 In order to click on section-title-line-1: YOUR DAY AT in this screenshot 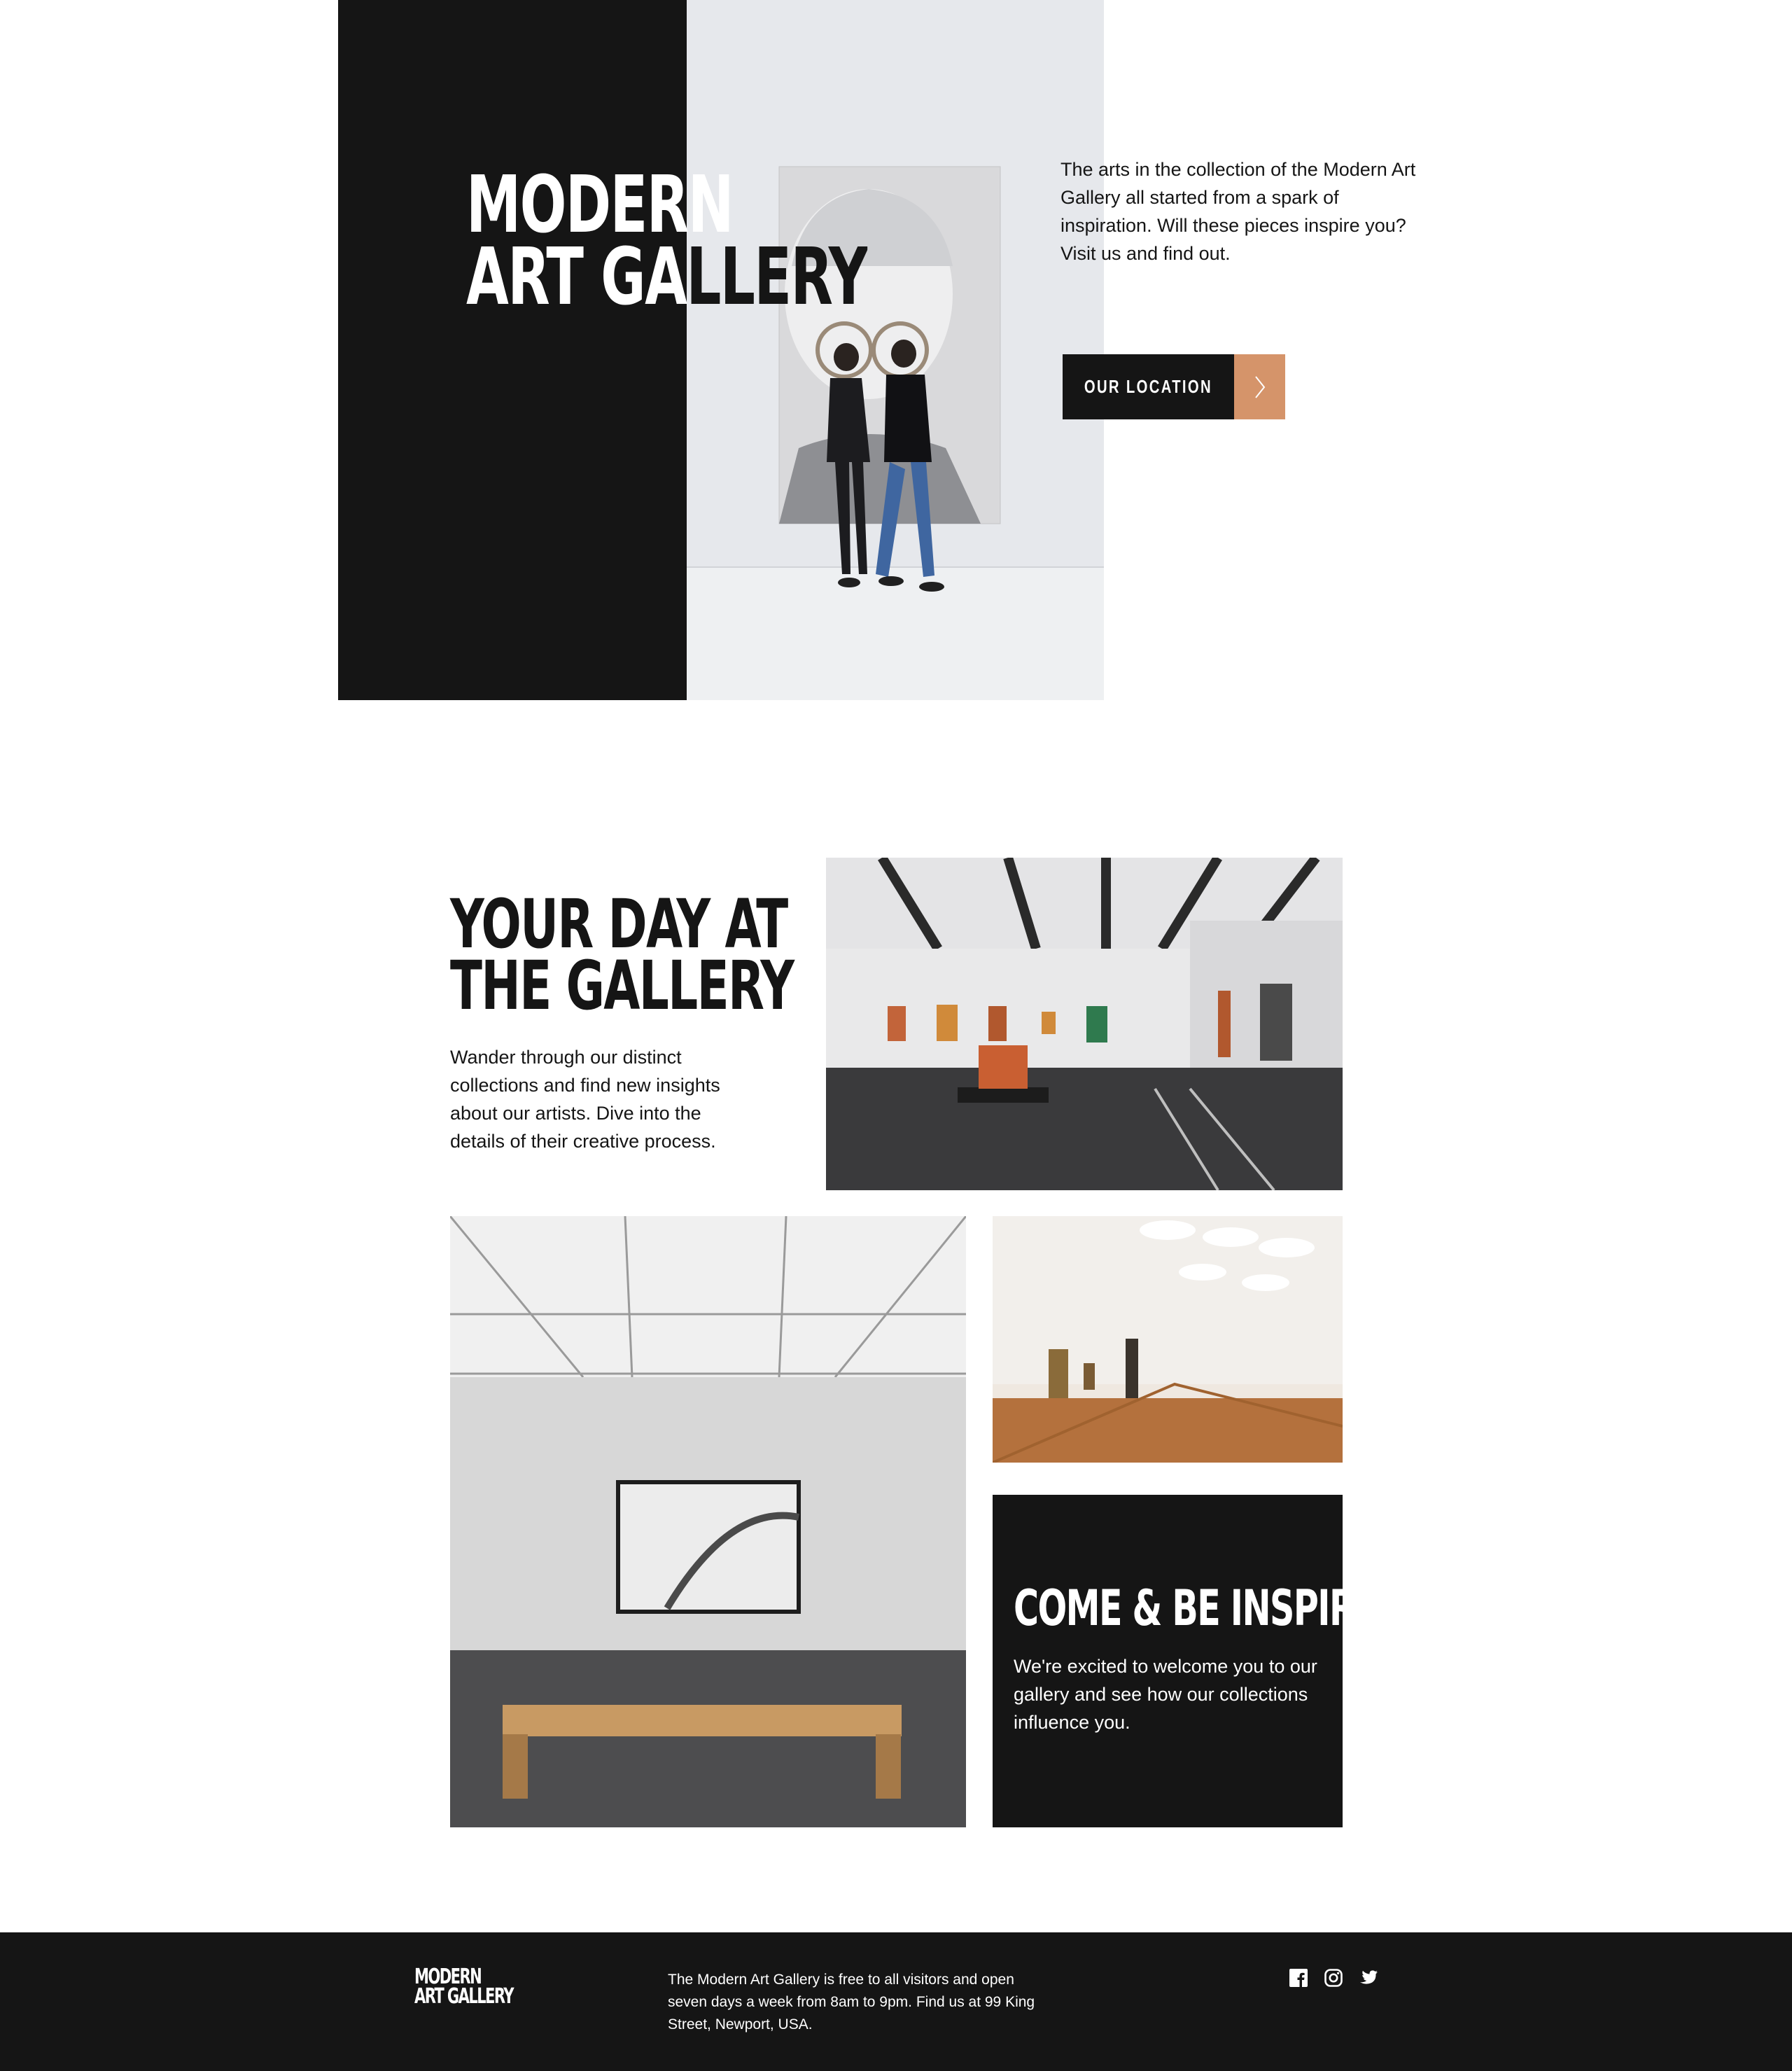, I will do `click(619, 924)`.